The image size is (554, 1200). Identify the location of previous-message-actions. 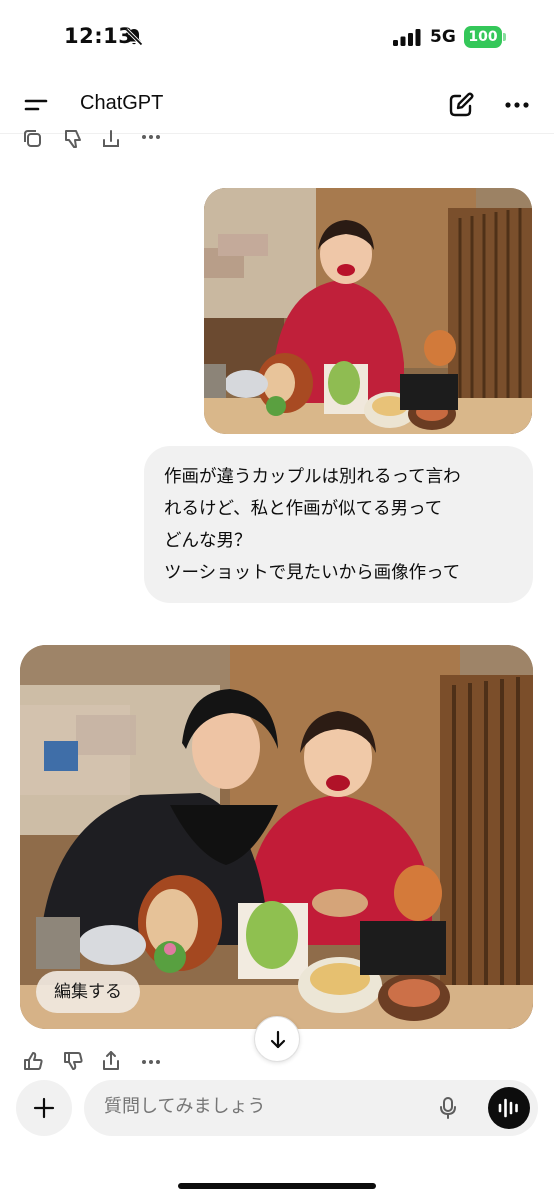
(102, 138).